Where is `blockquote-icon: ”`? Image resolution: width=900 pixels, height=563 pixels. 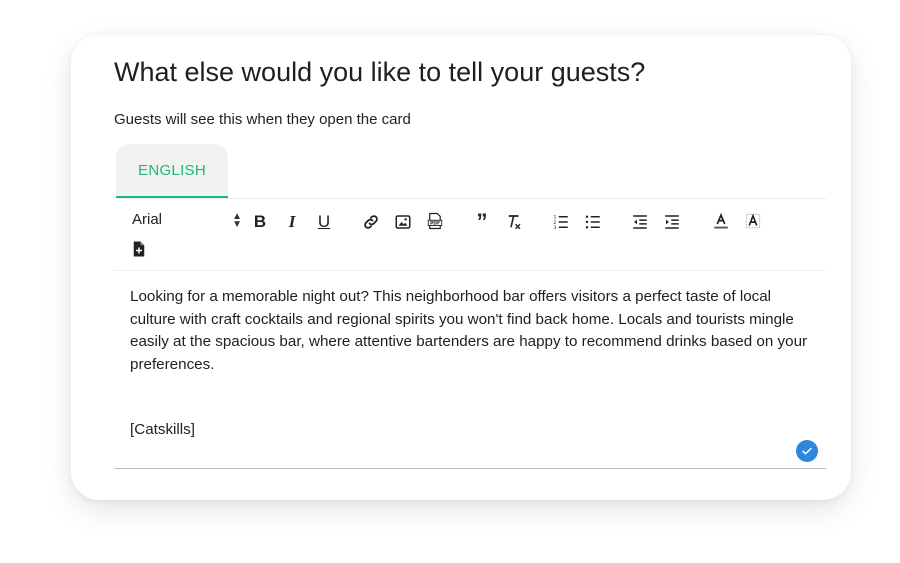
blockquote-icon: ” is located at coordinates (482, 221).